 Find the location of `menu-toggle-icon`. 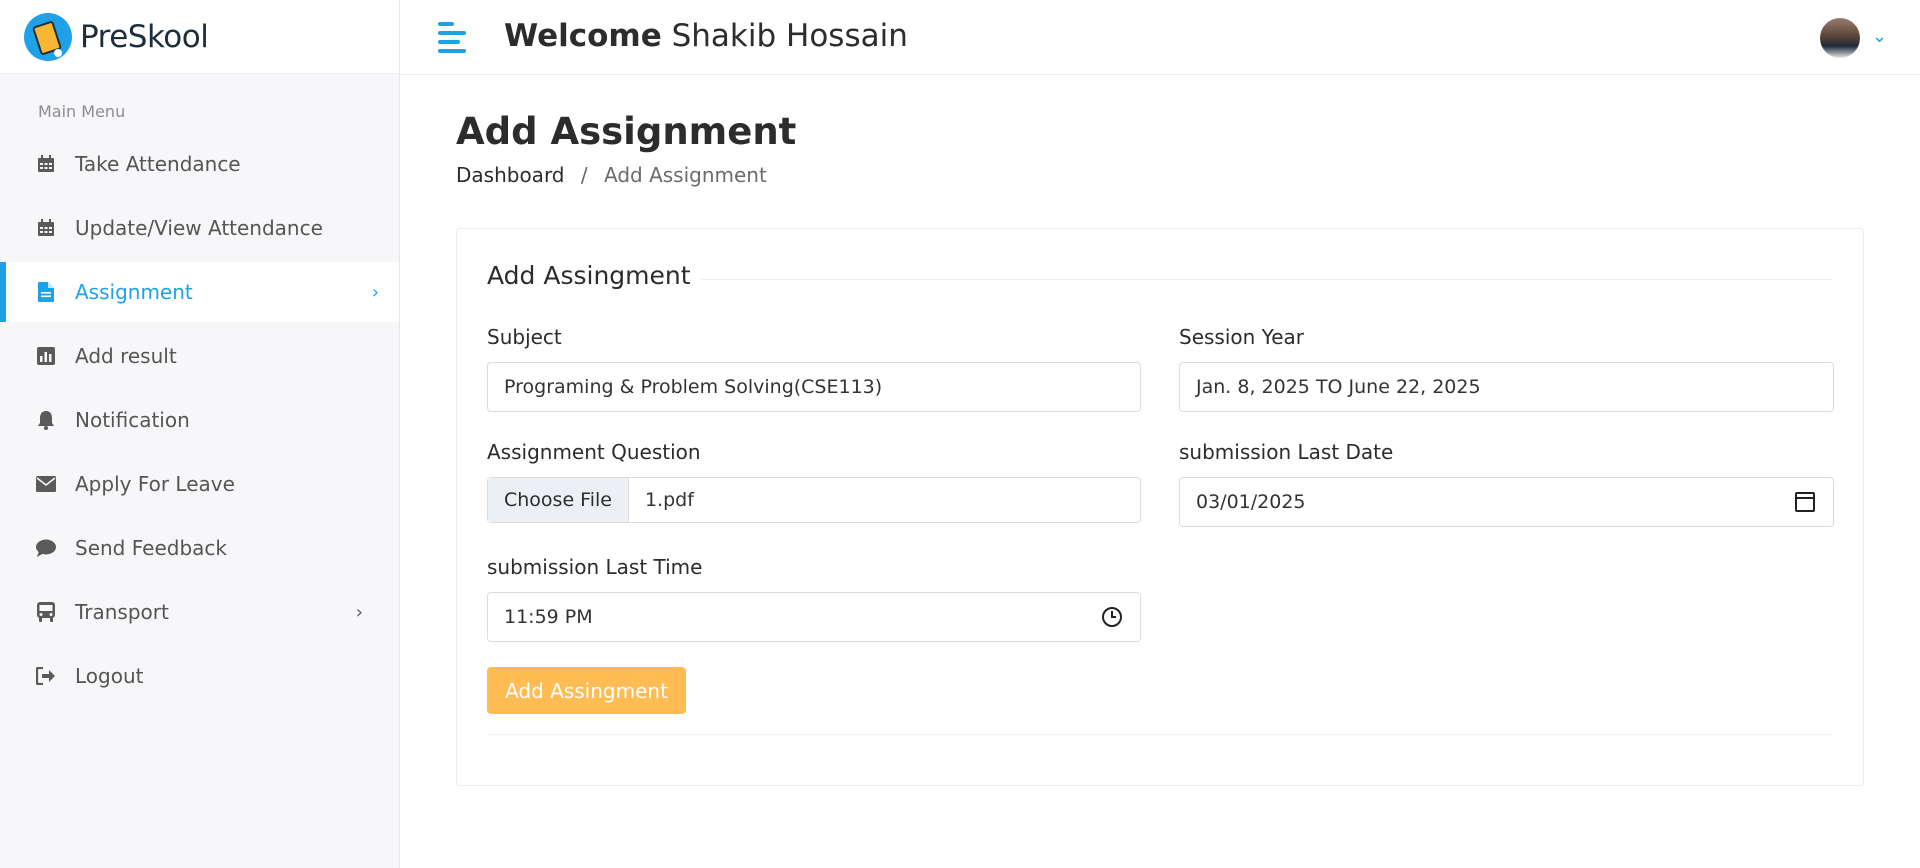

menu-toggle-icon is located at coordinates (453, 37).